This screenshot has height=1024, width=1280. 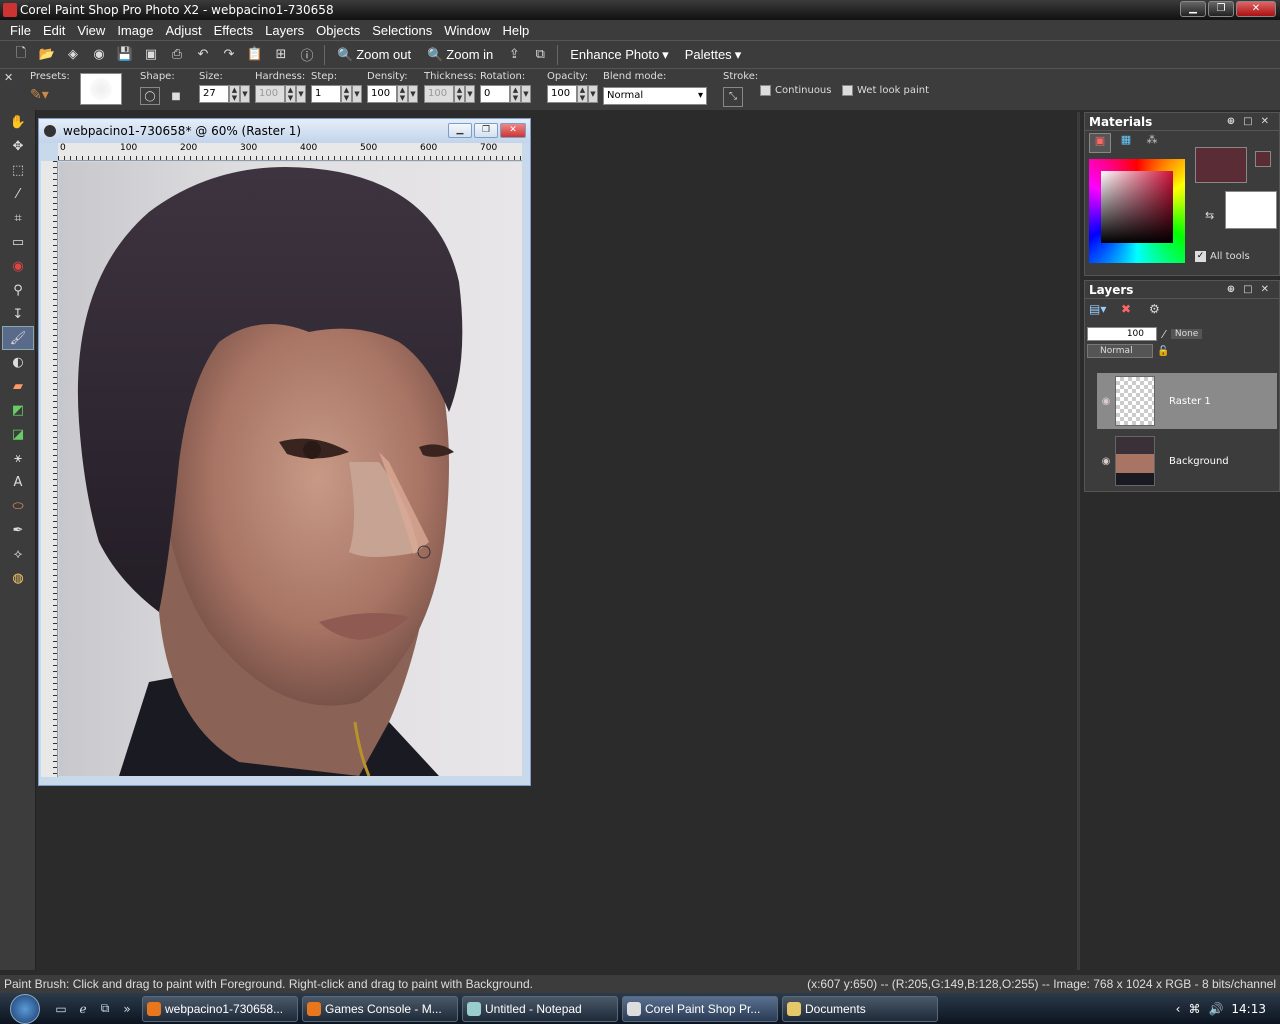 I want to click on brush-tip-dropdown, so click(x=101, y=89).